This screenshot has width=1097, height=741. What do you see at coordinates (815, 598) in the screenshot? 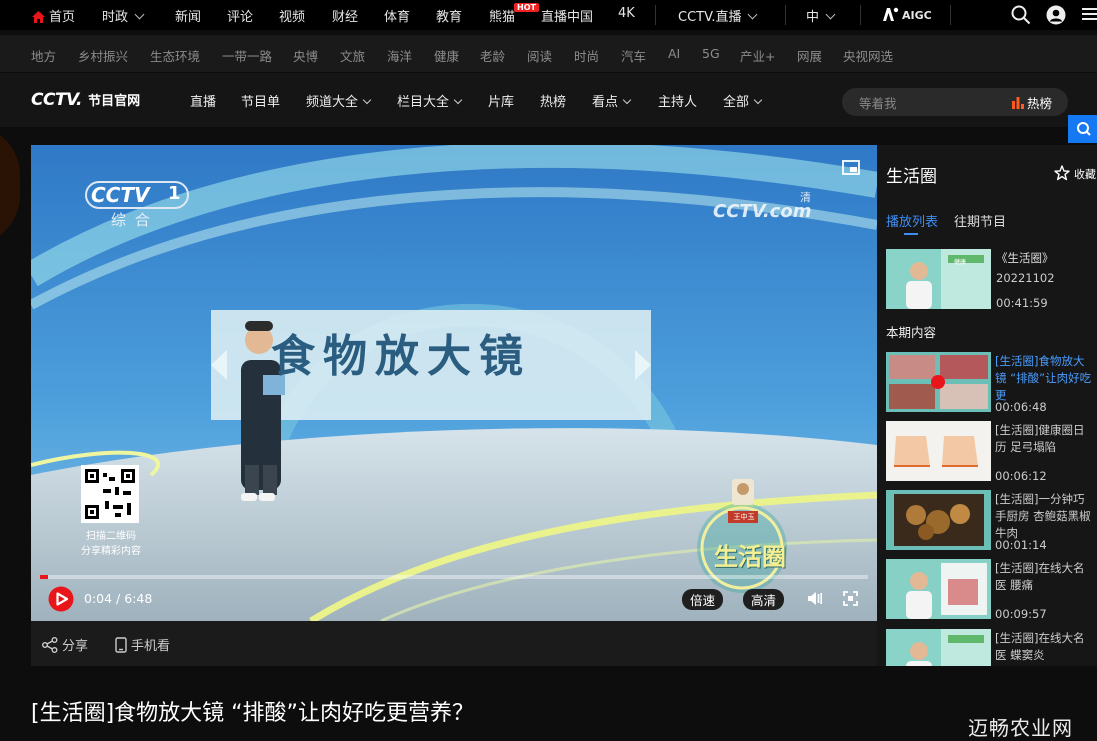
I see `volume-icon` at bounding box center [815, 598].